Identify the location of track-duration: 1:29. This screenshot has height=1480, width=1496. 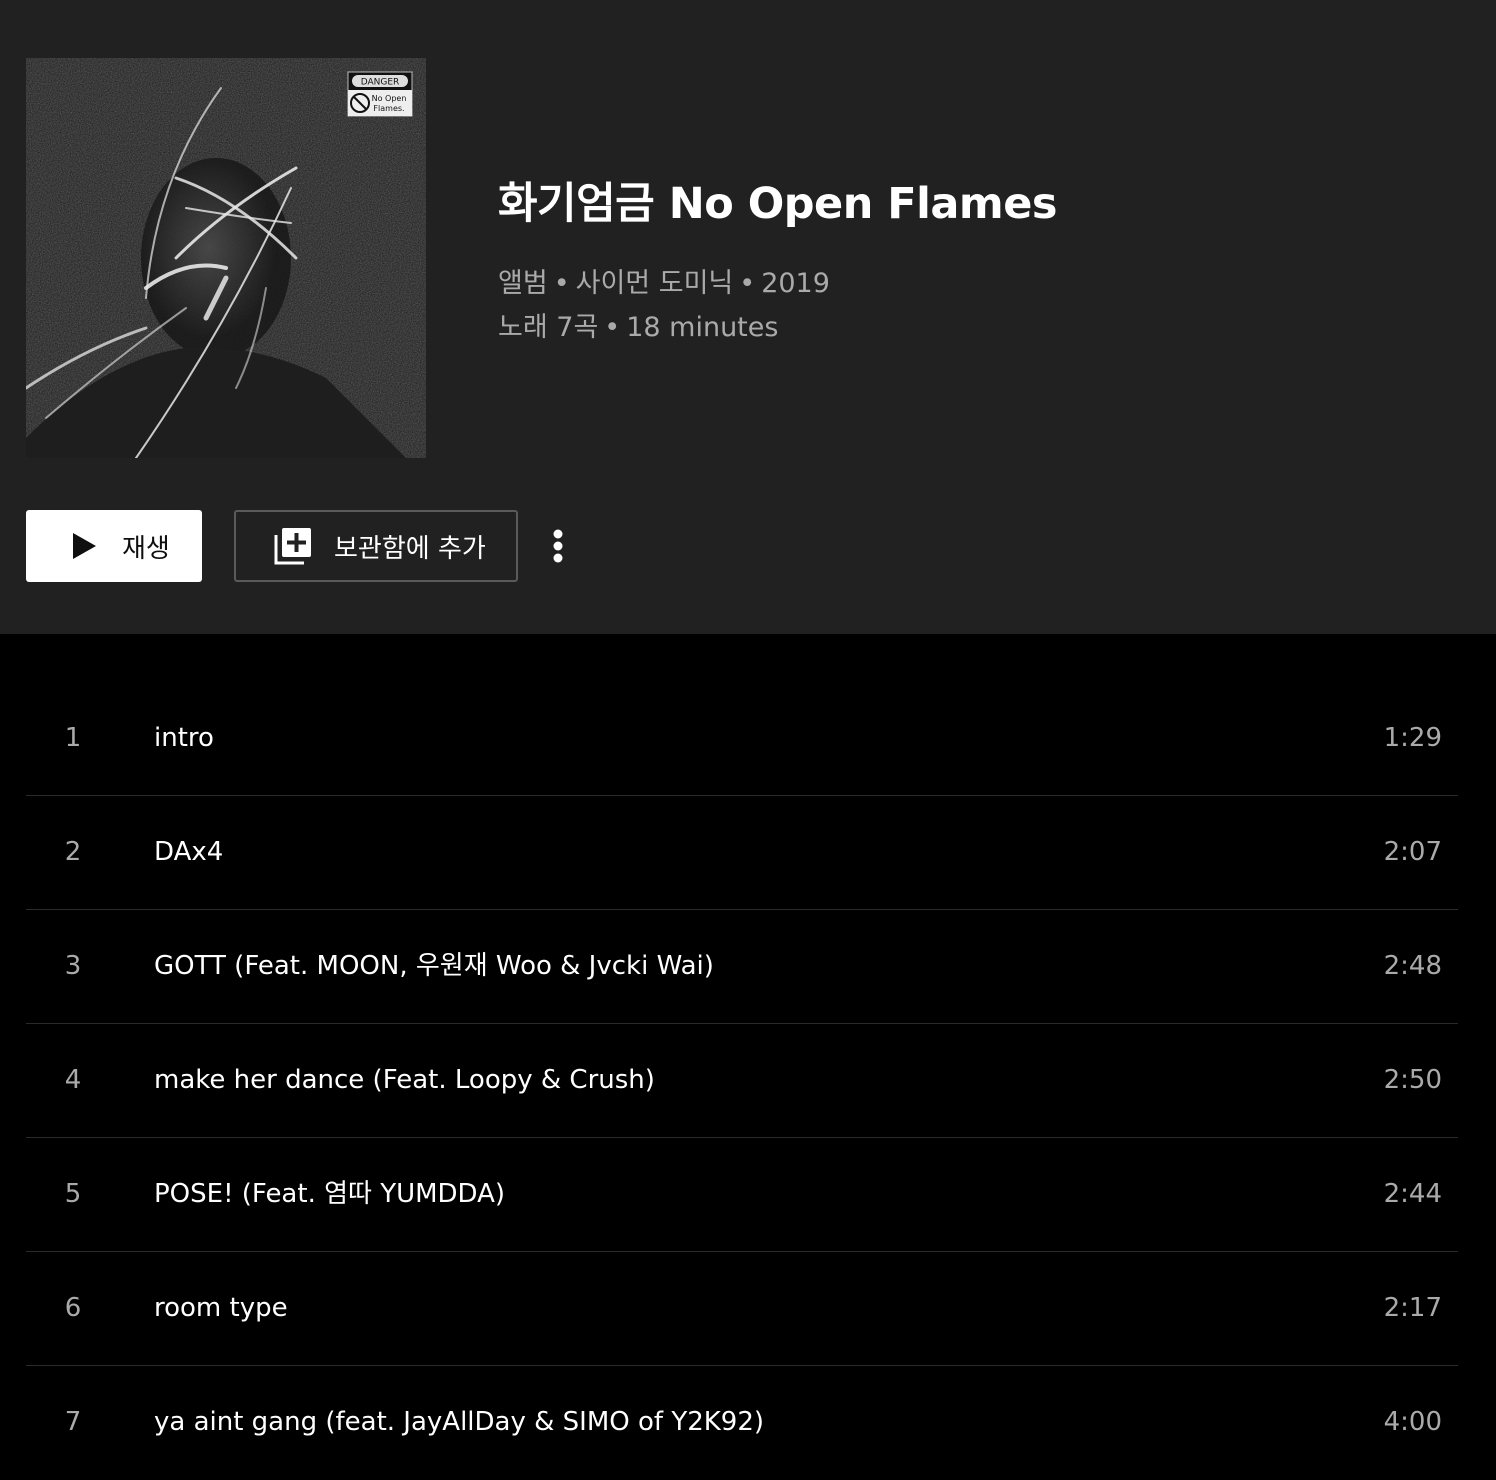
(1412, 738).